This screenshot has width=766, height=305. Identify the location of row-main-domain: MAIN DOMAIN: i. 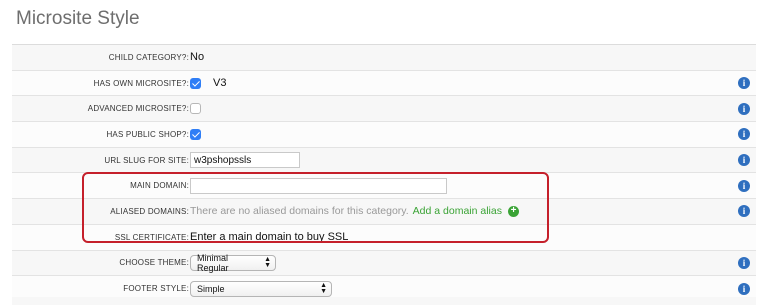
(384, 186).